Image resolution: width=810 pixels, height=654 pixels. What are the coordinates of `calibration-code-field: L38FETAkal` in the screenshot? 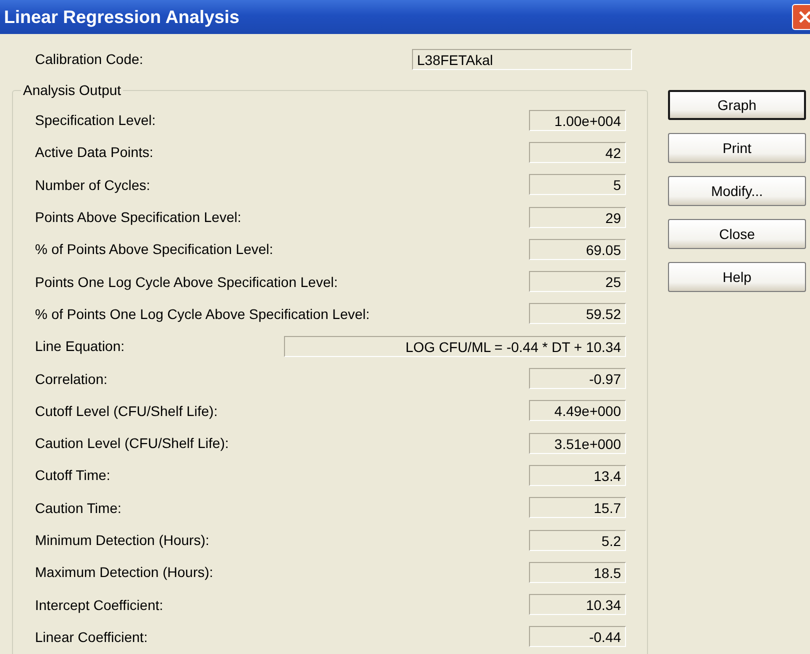 It's located at (522, 59).